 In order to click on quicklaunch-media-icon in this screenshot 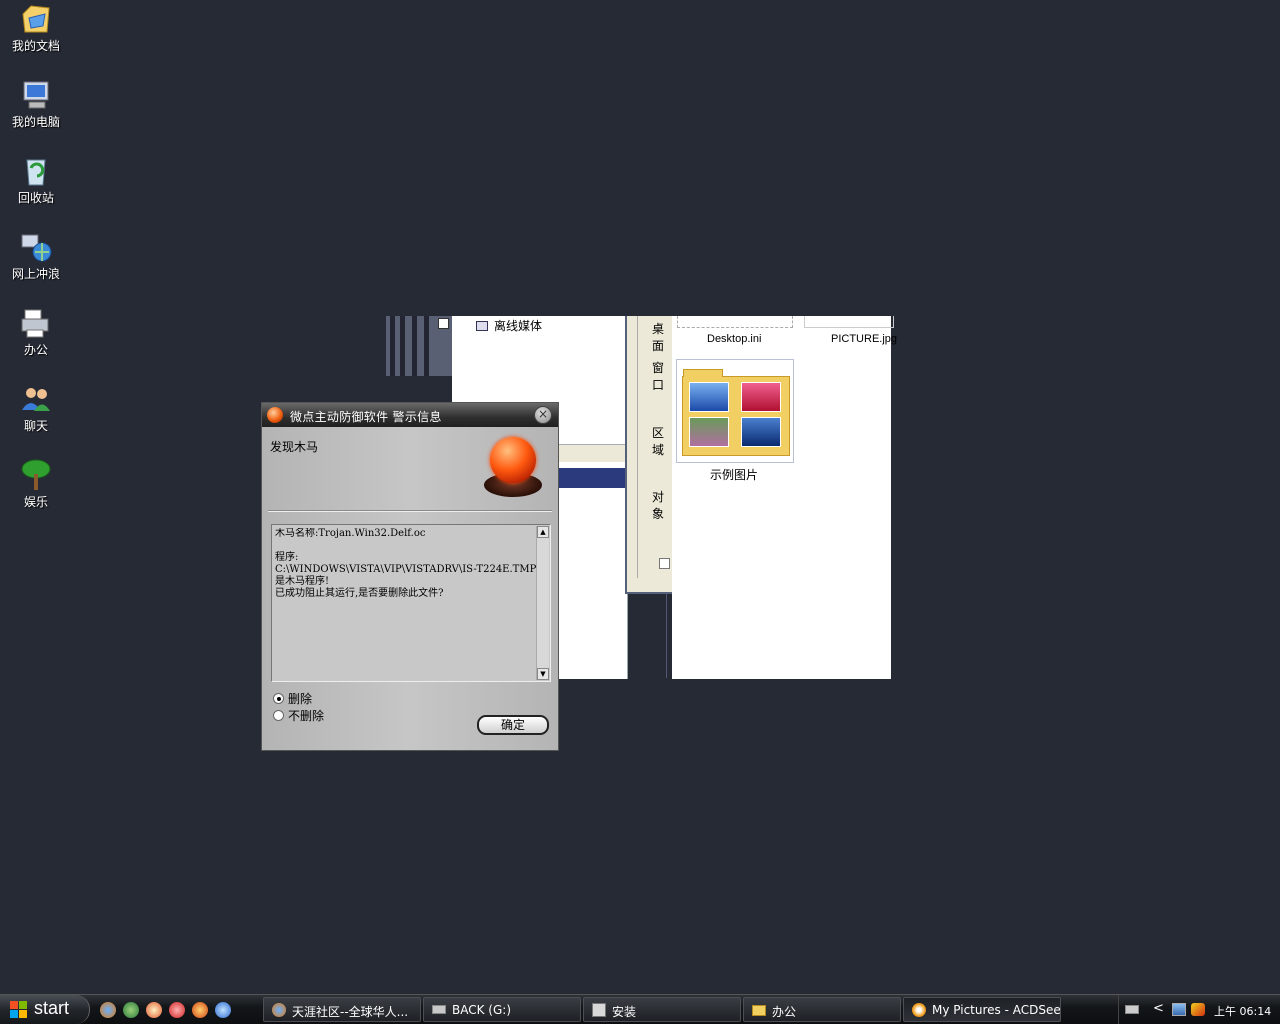, I will do `click(177, 1010)`.